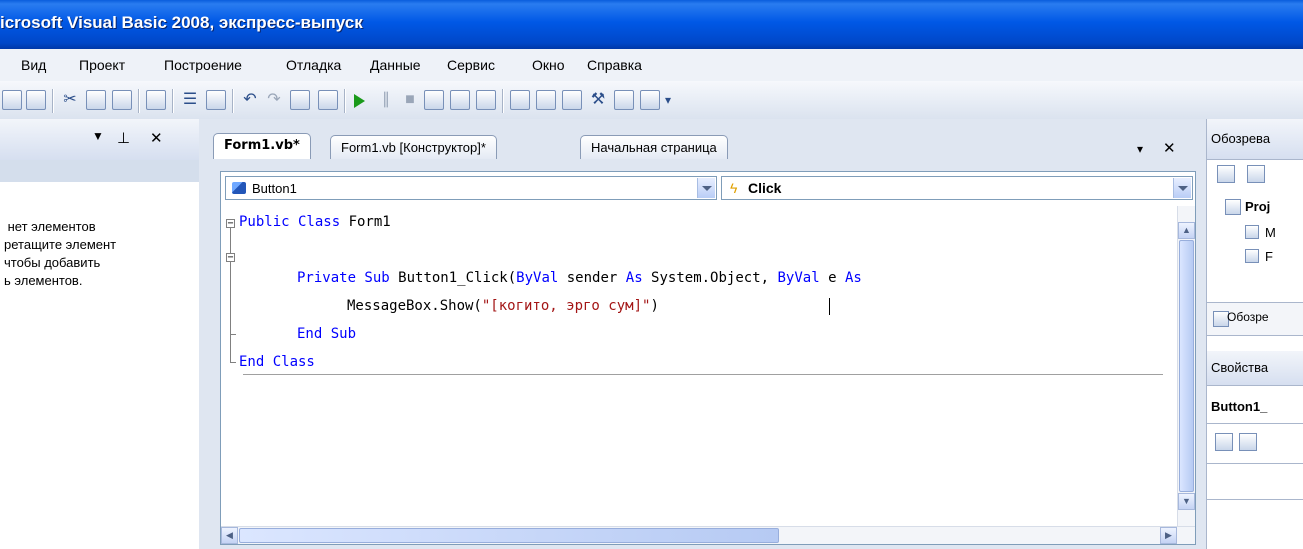 This screenshot has height=549, width=1303. Describe the element at coordinates (239, 188) in the screenshot. I see `class-icon` at that location.